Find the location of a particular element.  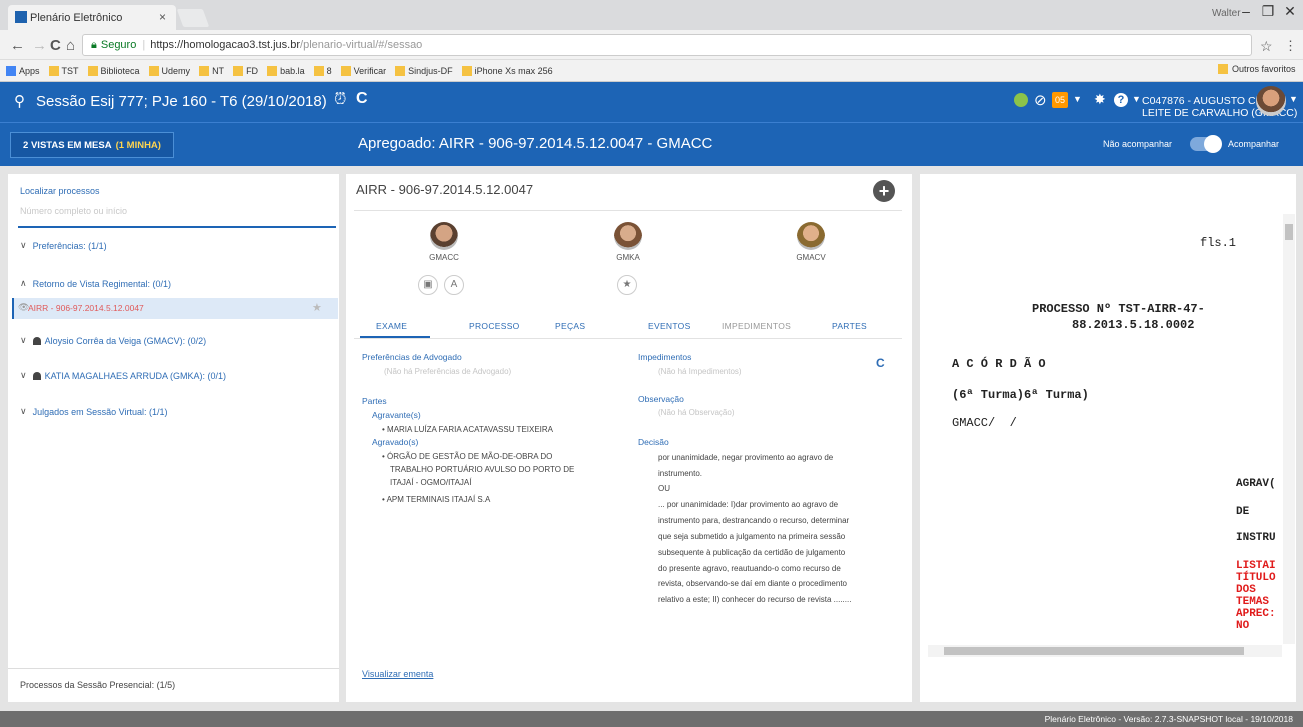

presencial-link: Processos da Sessão Presencial: (1/5) is located at coordinates (97, 685).